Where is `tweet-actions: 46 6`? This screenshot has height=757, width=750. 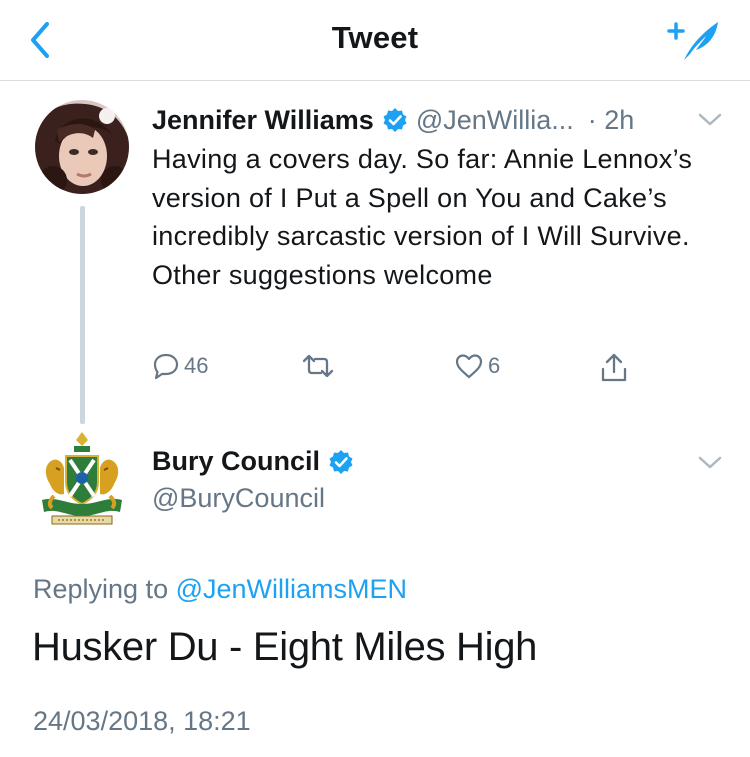
tweet-actions: 46 6 is located at coordinates (402, 372).